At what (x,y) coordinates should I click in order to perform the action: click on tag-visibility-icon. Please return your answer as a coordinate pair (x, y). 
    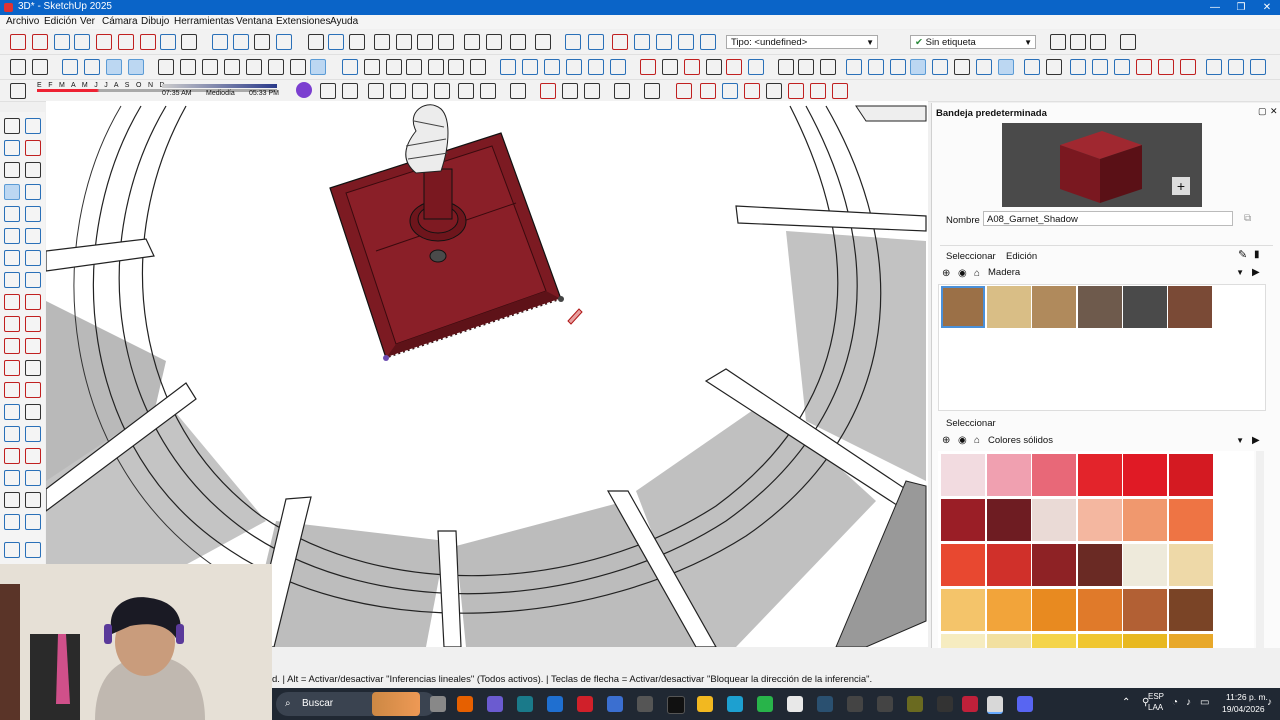
    Looking at the image, I should click on (1098, 42).